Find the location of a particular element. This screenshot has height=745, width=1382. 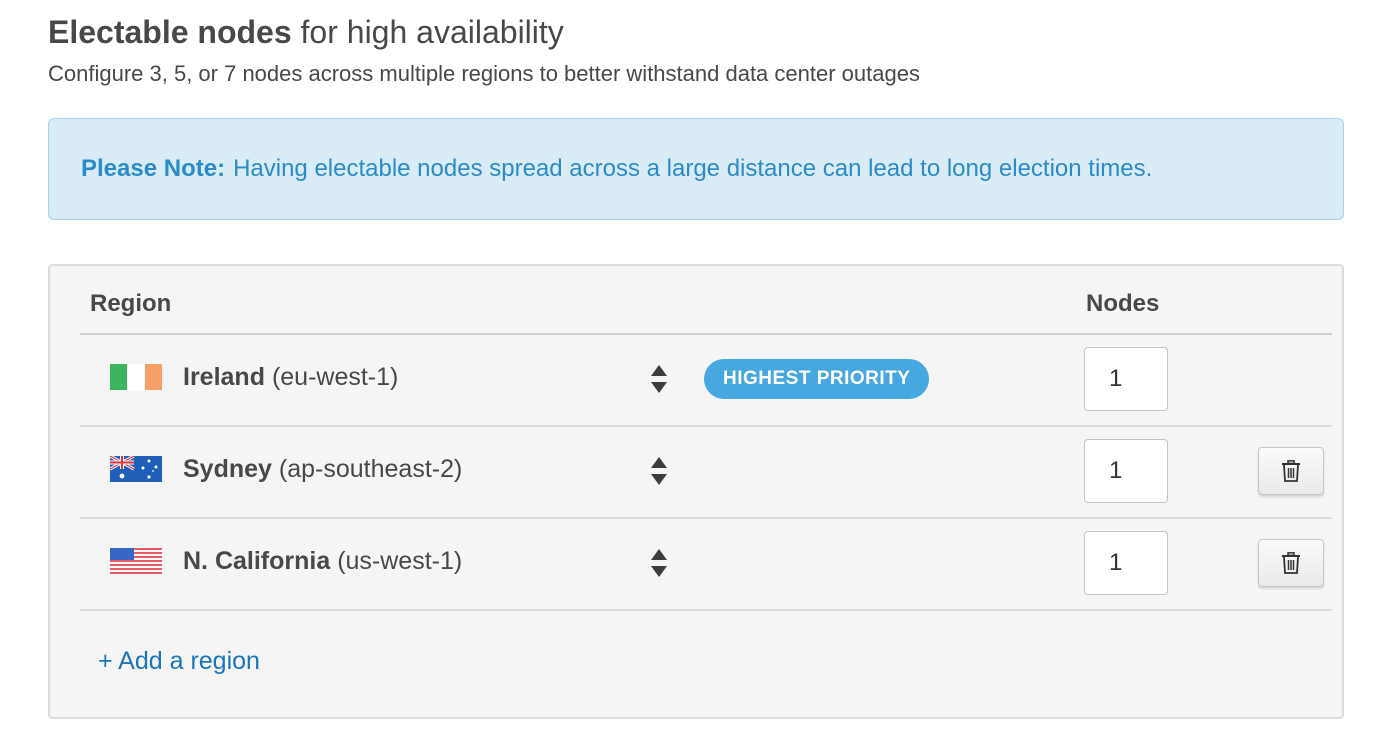

page-title: Electable nodes for high availability is located at coordinates (484, 32).